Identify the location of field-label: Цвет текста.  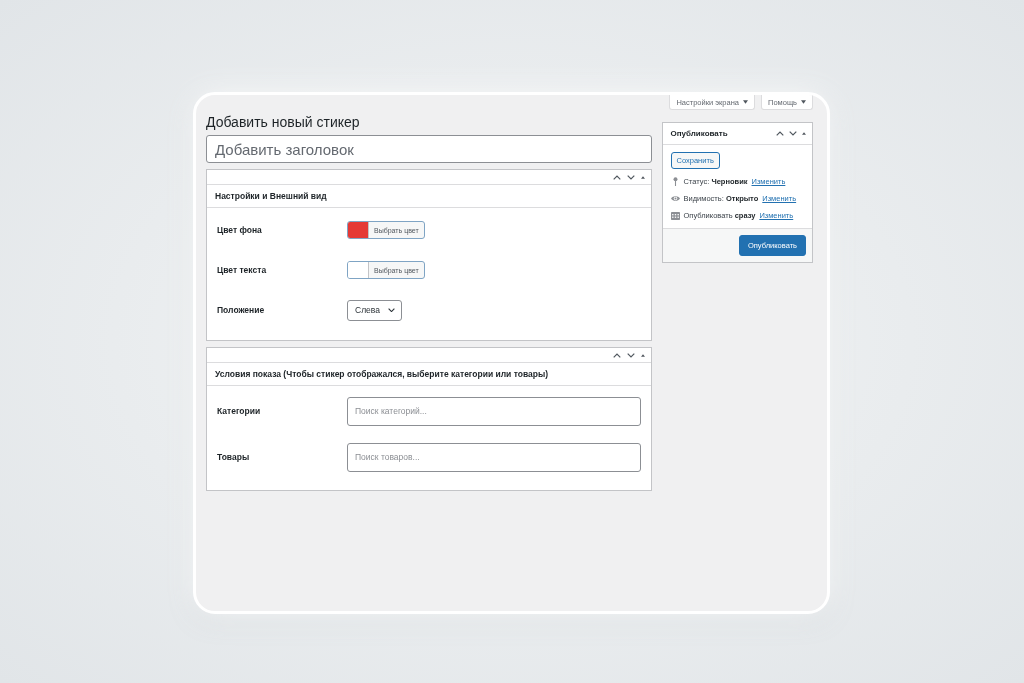
(242, 270).